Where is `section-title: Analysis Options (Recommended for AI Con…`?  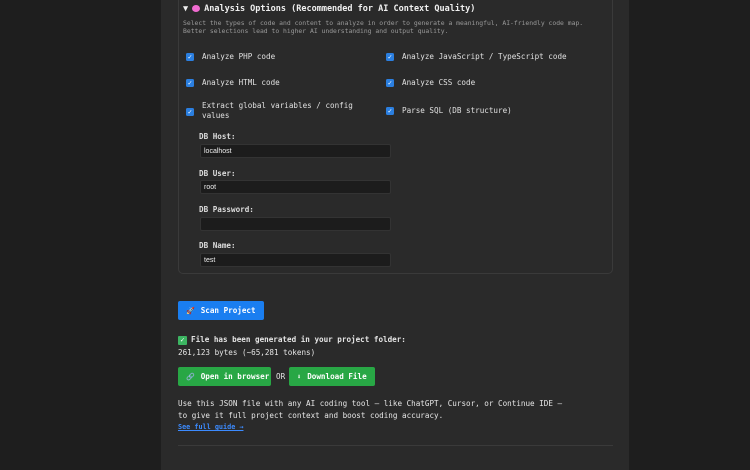
section-title: Analysis Options (Recommended for AI Con… is located at coordinates (340, 9).